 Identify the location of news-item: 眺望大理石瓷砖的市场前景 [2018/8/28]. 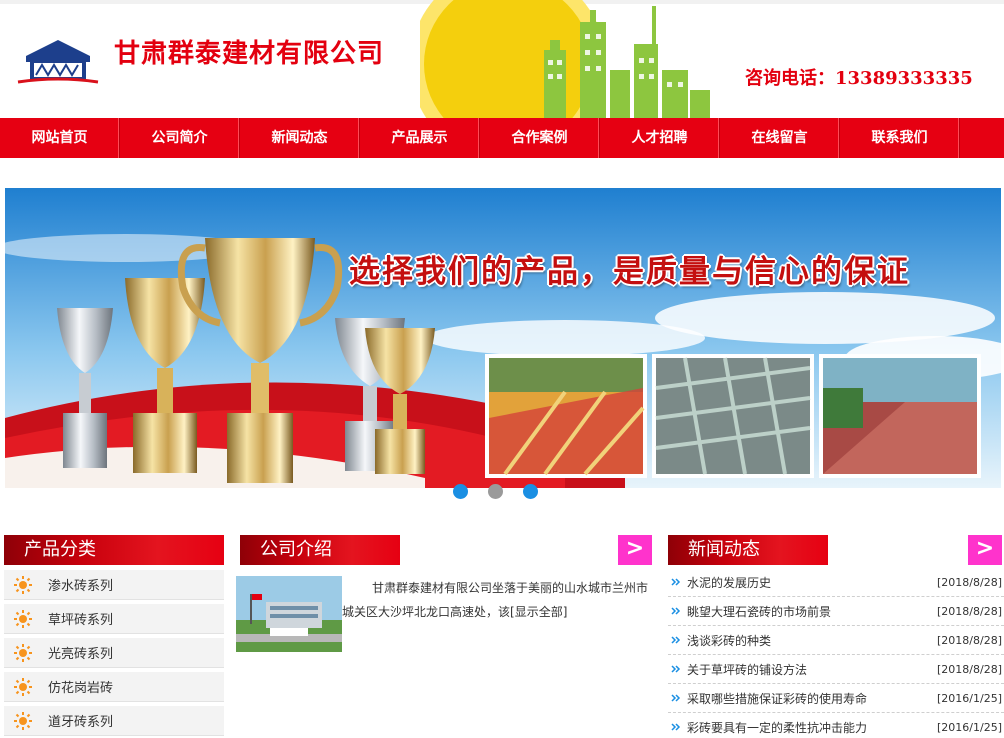
(836, 611).